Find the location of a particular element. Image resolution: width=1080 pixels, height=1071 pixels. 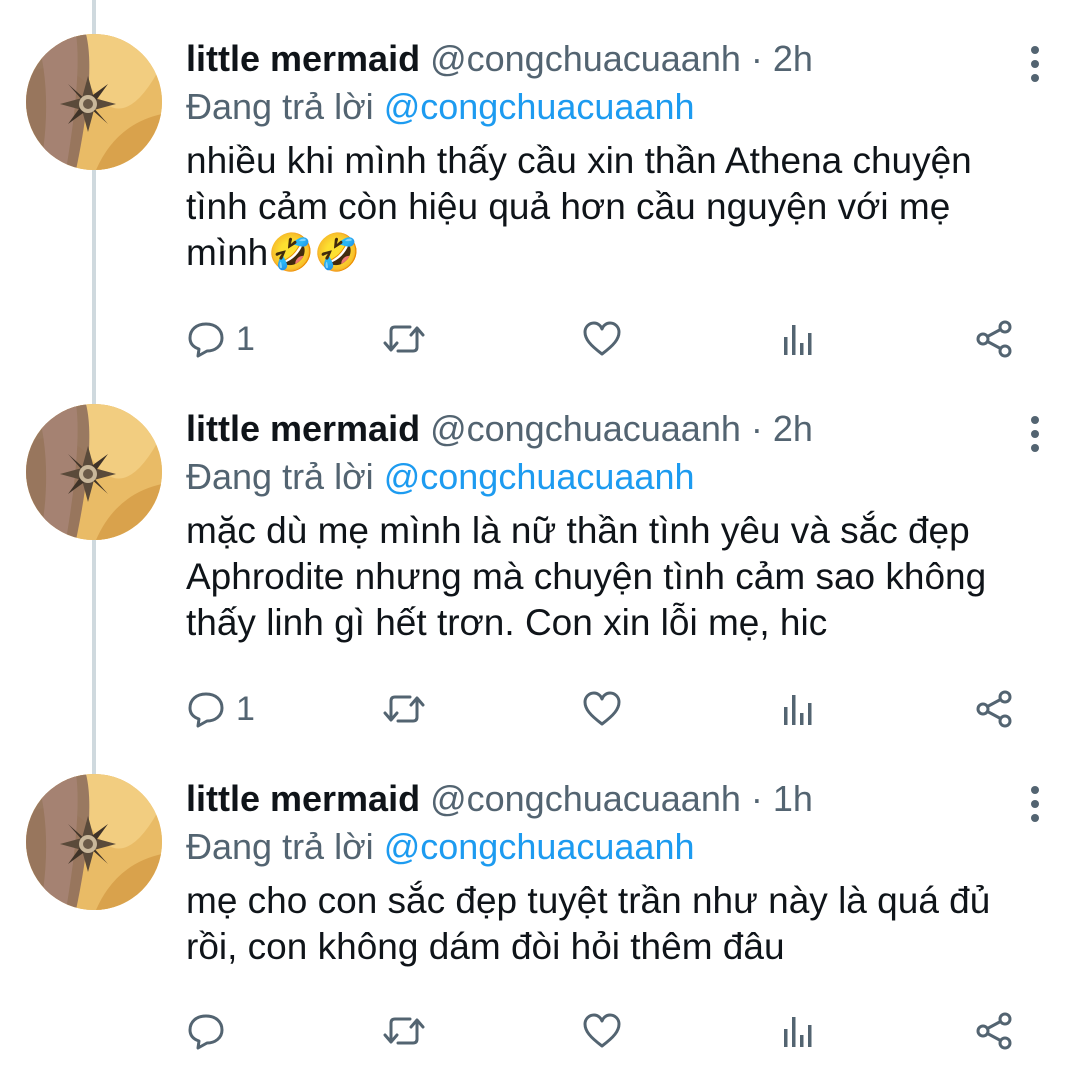

tweet-actions is located at coordinates (606, 1031).